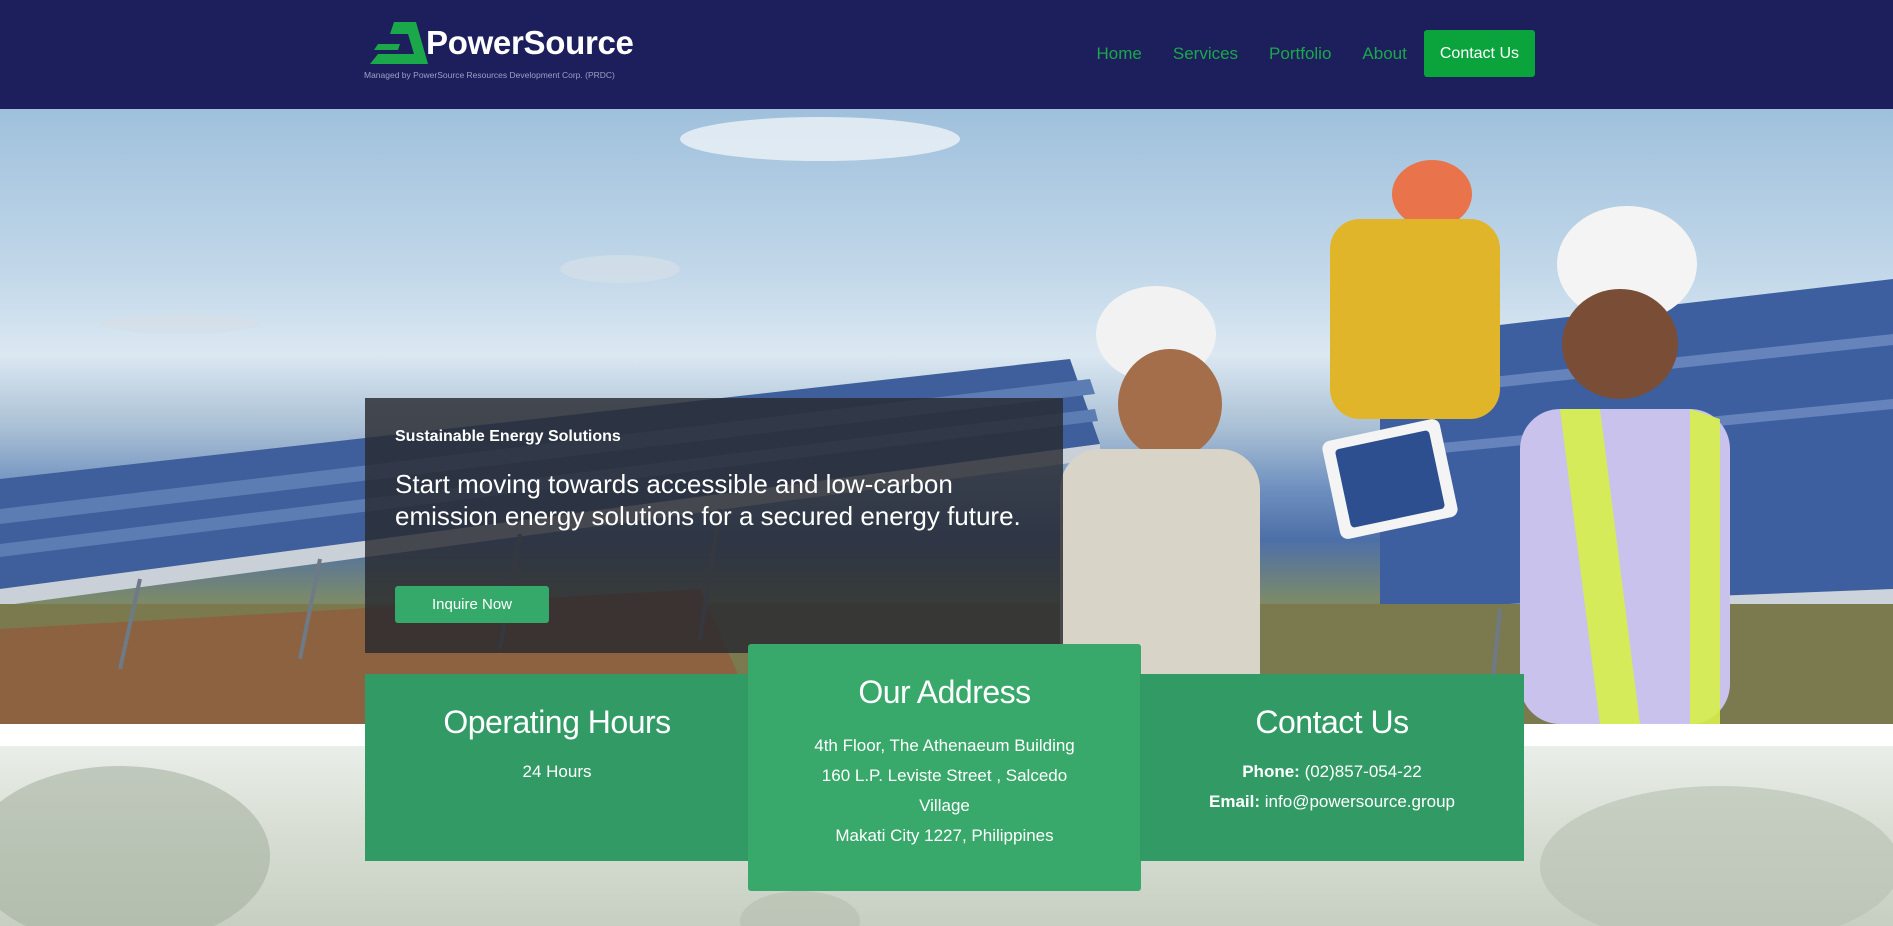 Image resolution: width=1893 pixels, height=926 pixels. What do you see at coordinates (1332, 722) in the screenshot?
I see `contact-title: Contact Us` at bounding box center [1332, 722].